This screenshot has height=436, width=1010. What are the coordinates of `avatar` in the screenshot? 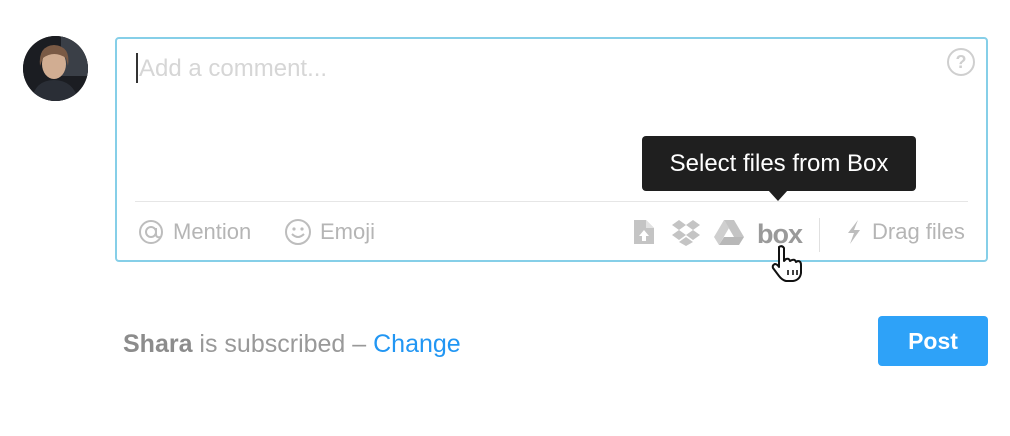 It's located at (55, 68).